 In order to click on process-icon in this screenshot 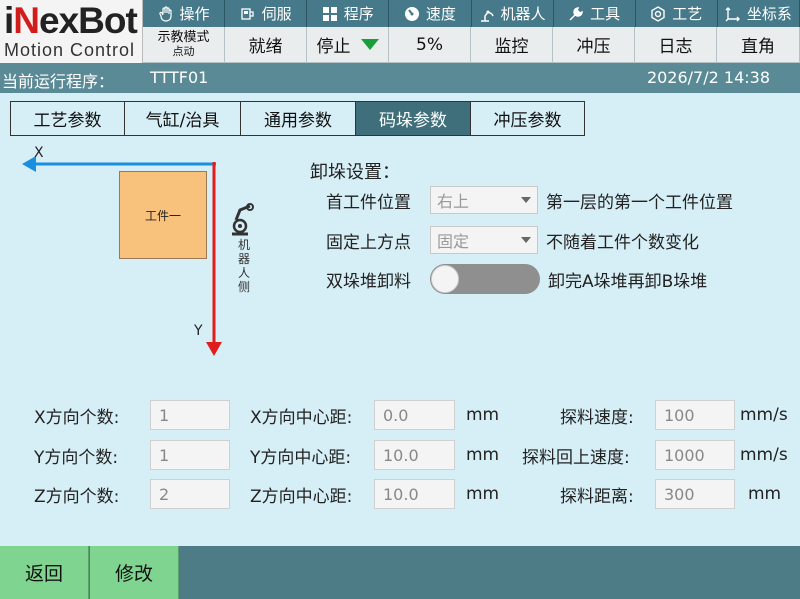, I will do `click(658, 13)`.